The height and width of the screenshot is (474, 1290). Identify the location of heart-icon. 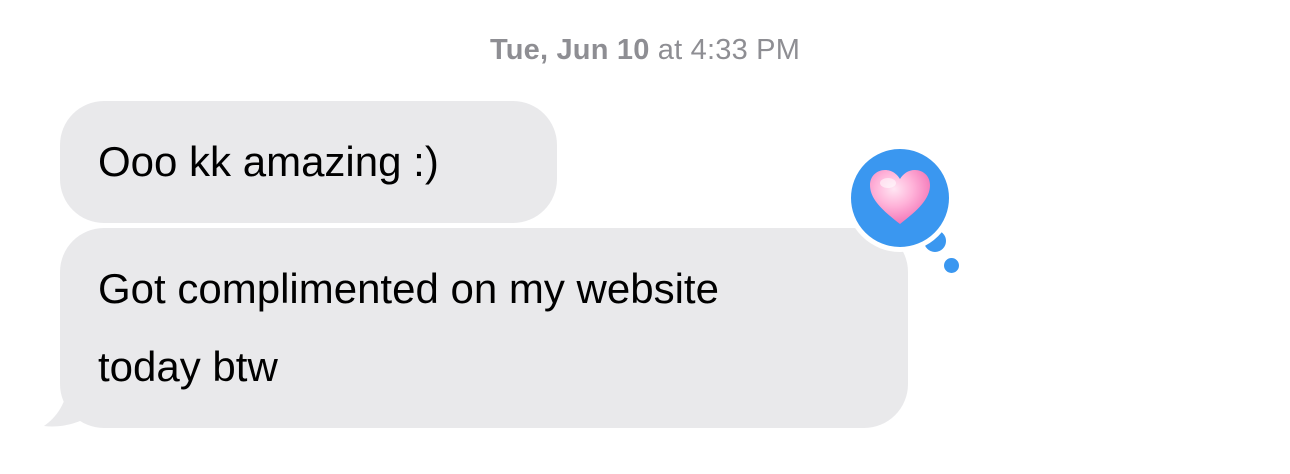
(900, 197).